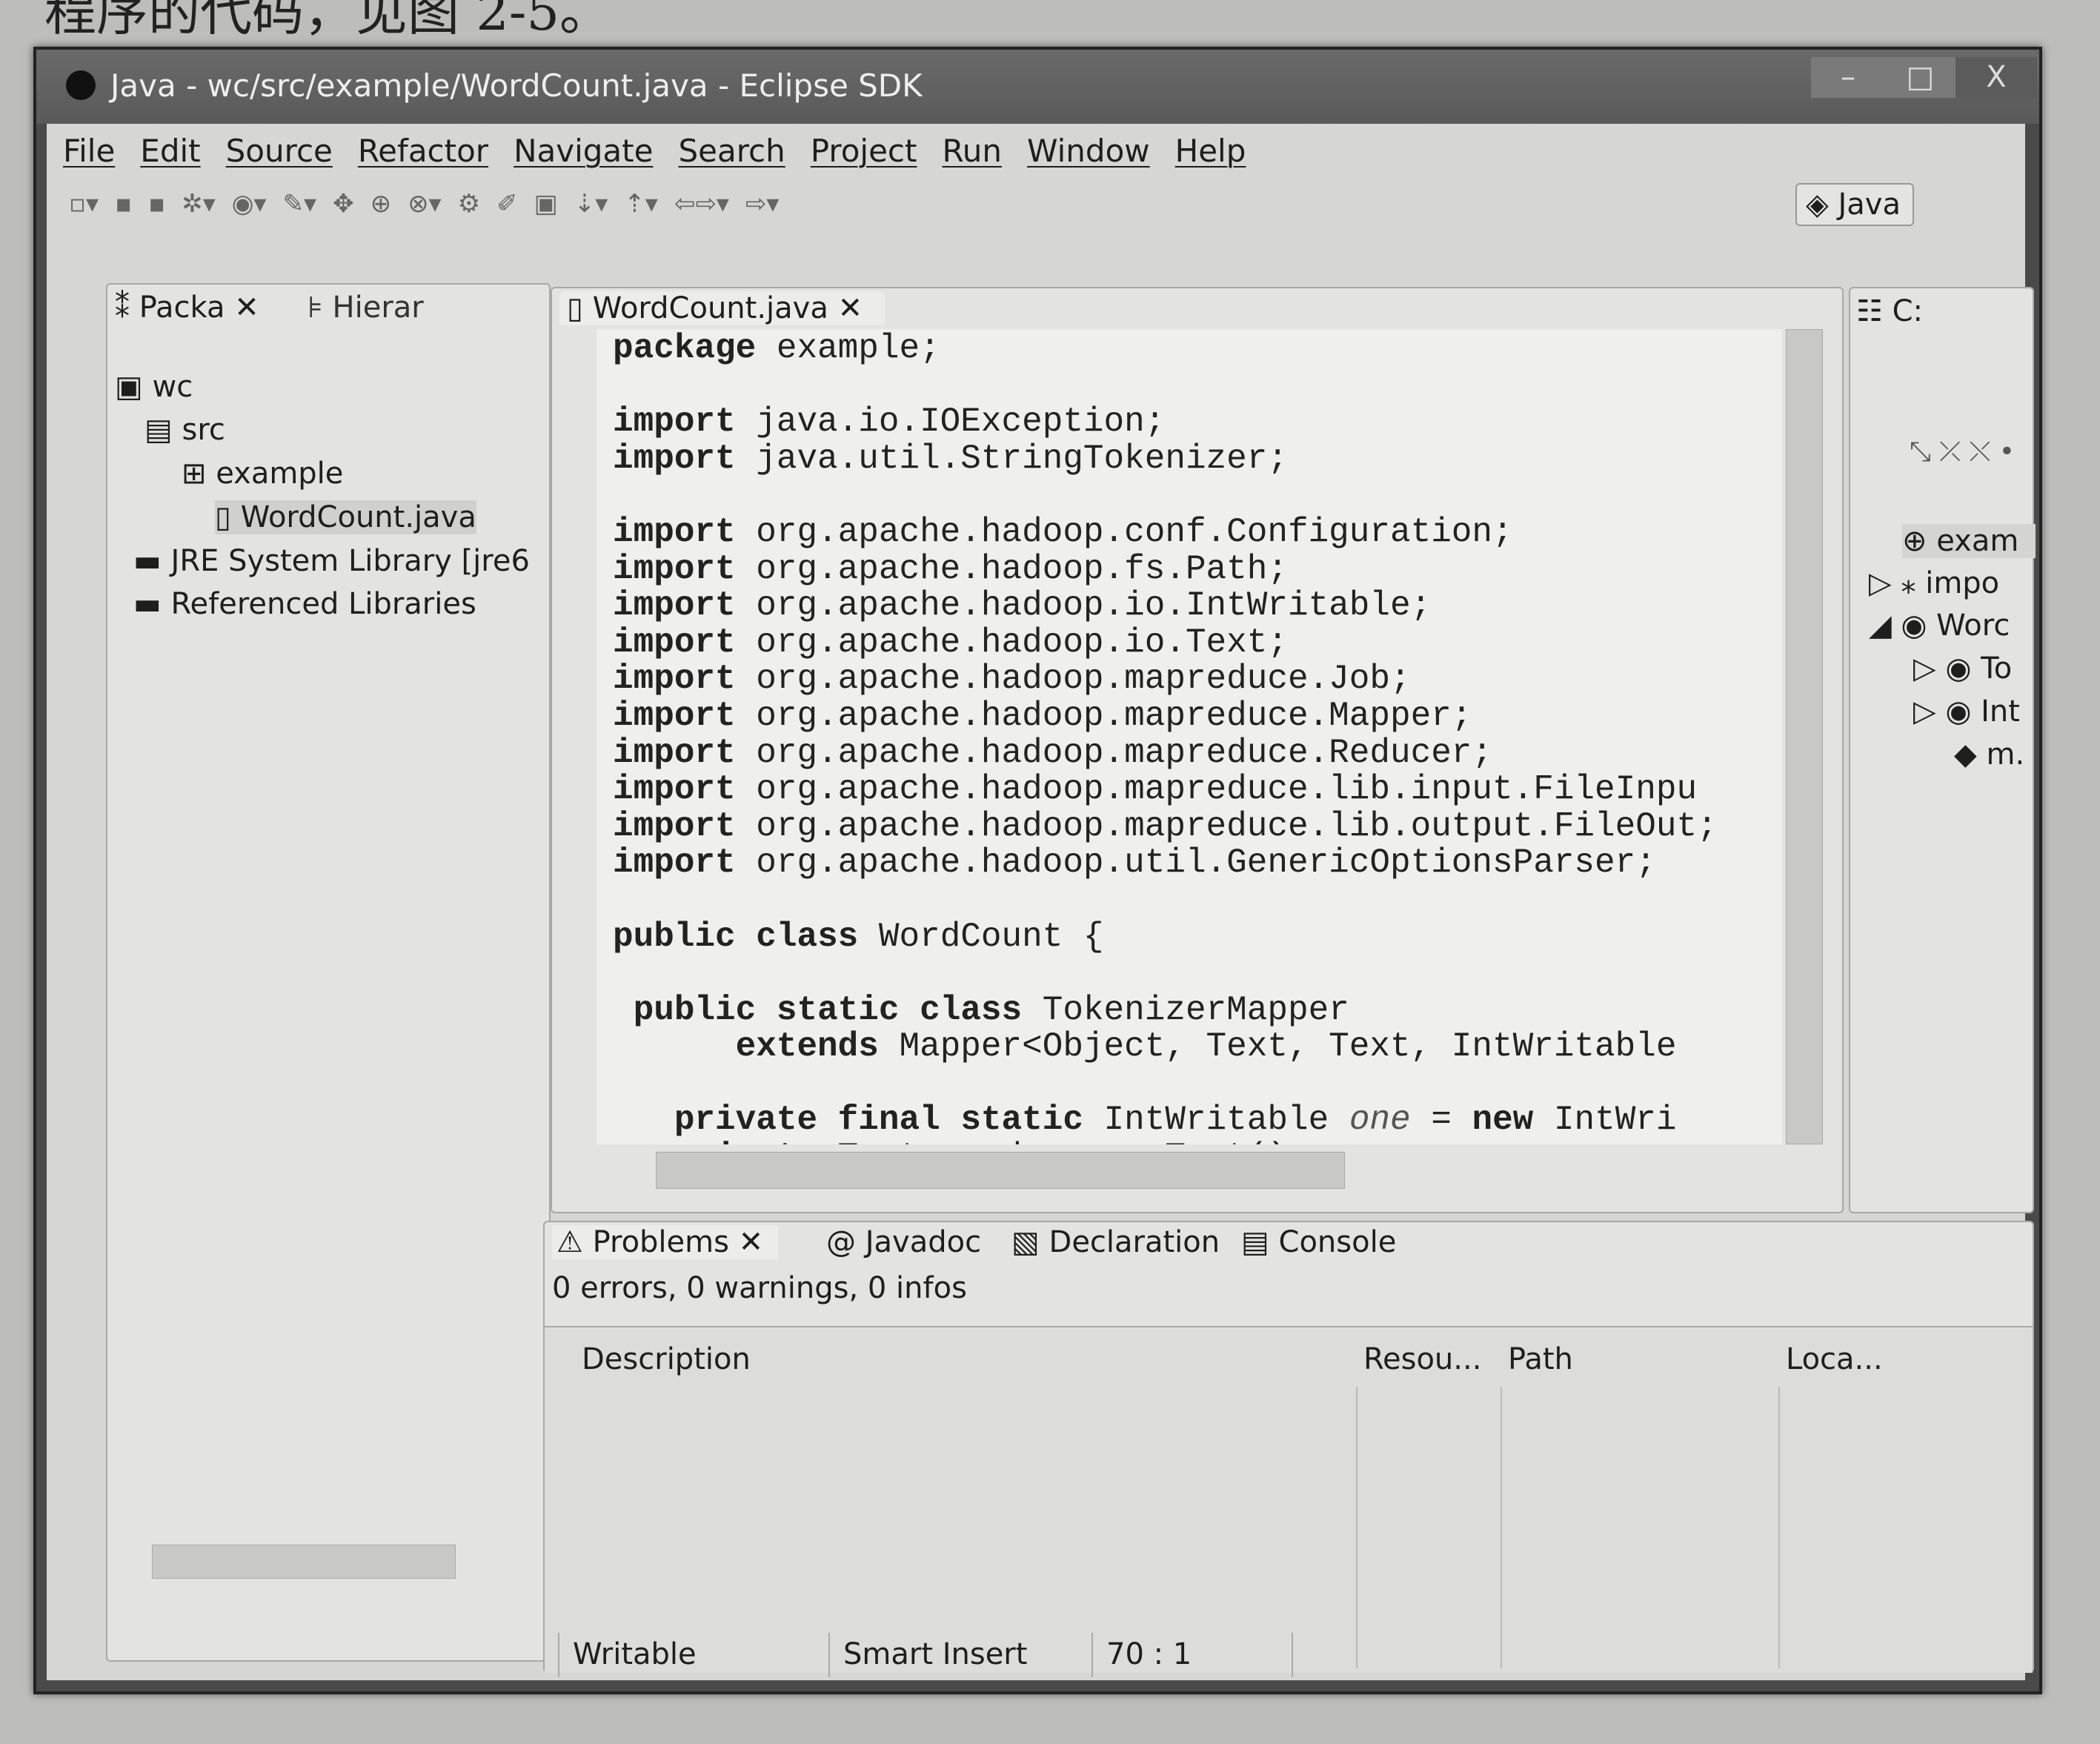 The height and width of the screenshot is (1744, 2100). What do you see at coordinates (203, 430) in the screenshot?
I see `tree-label: src` at bounding box center [203, 430].